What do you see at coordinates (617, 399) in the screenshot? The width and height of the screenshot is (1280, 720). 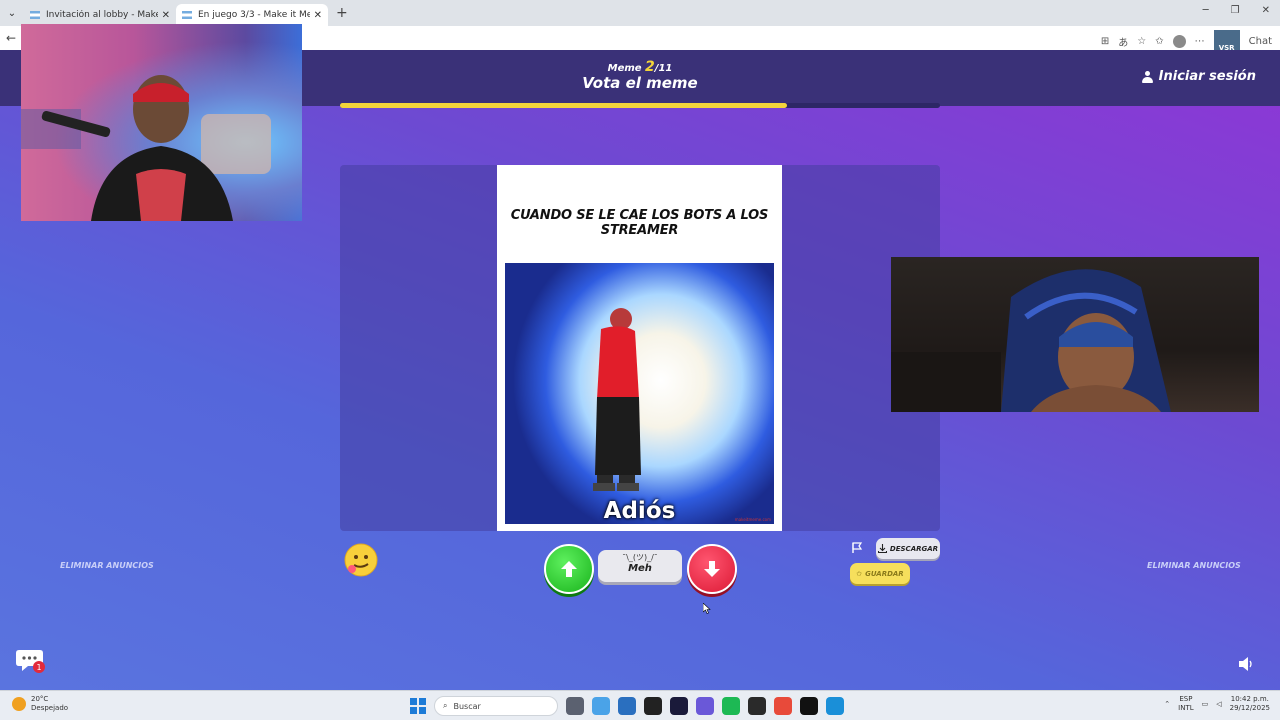 I see `person-silhouette-icon` at bounding box center [617, 399].